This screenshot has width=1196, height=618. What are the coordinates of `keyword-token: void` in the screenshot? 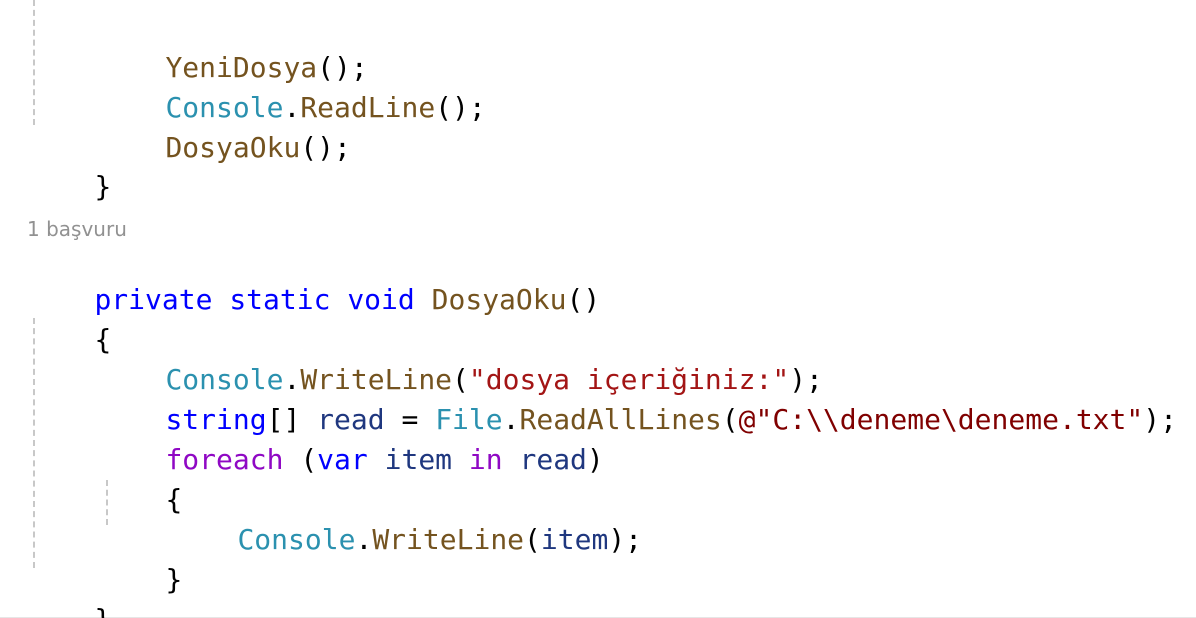 It's located at (381, 299).